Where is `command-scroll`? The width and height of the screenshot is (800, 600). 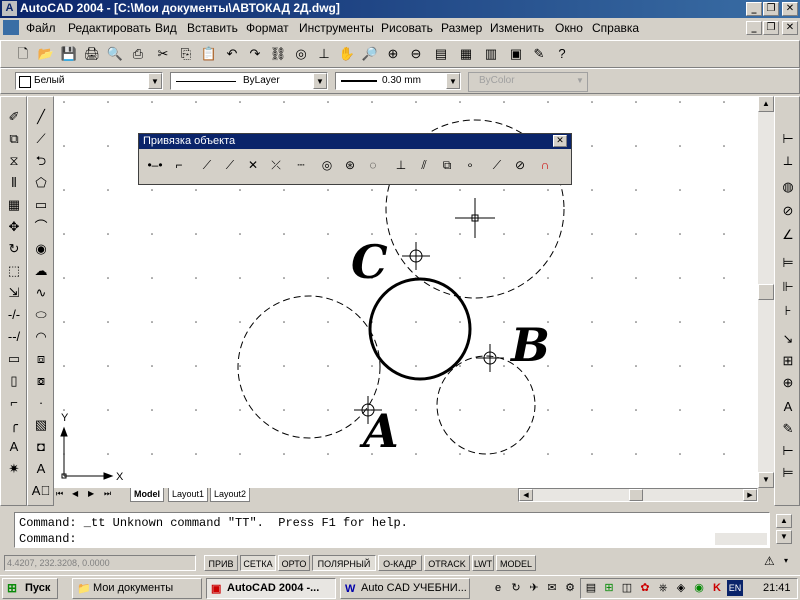 command-scroll is located at coordinates (741, 539).